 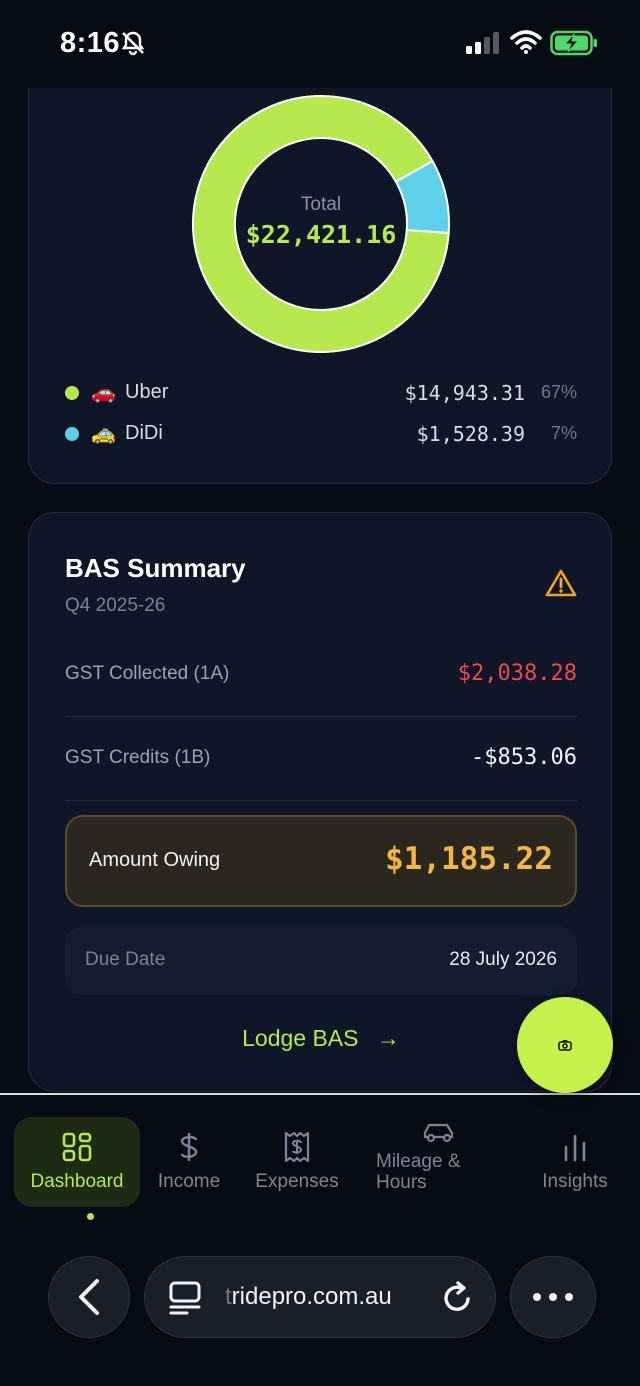 I want to click on browser-toolbar: tridepro.com.au, so click(x=320, y=1298).